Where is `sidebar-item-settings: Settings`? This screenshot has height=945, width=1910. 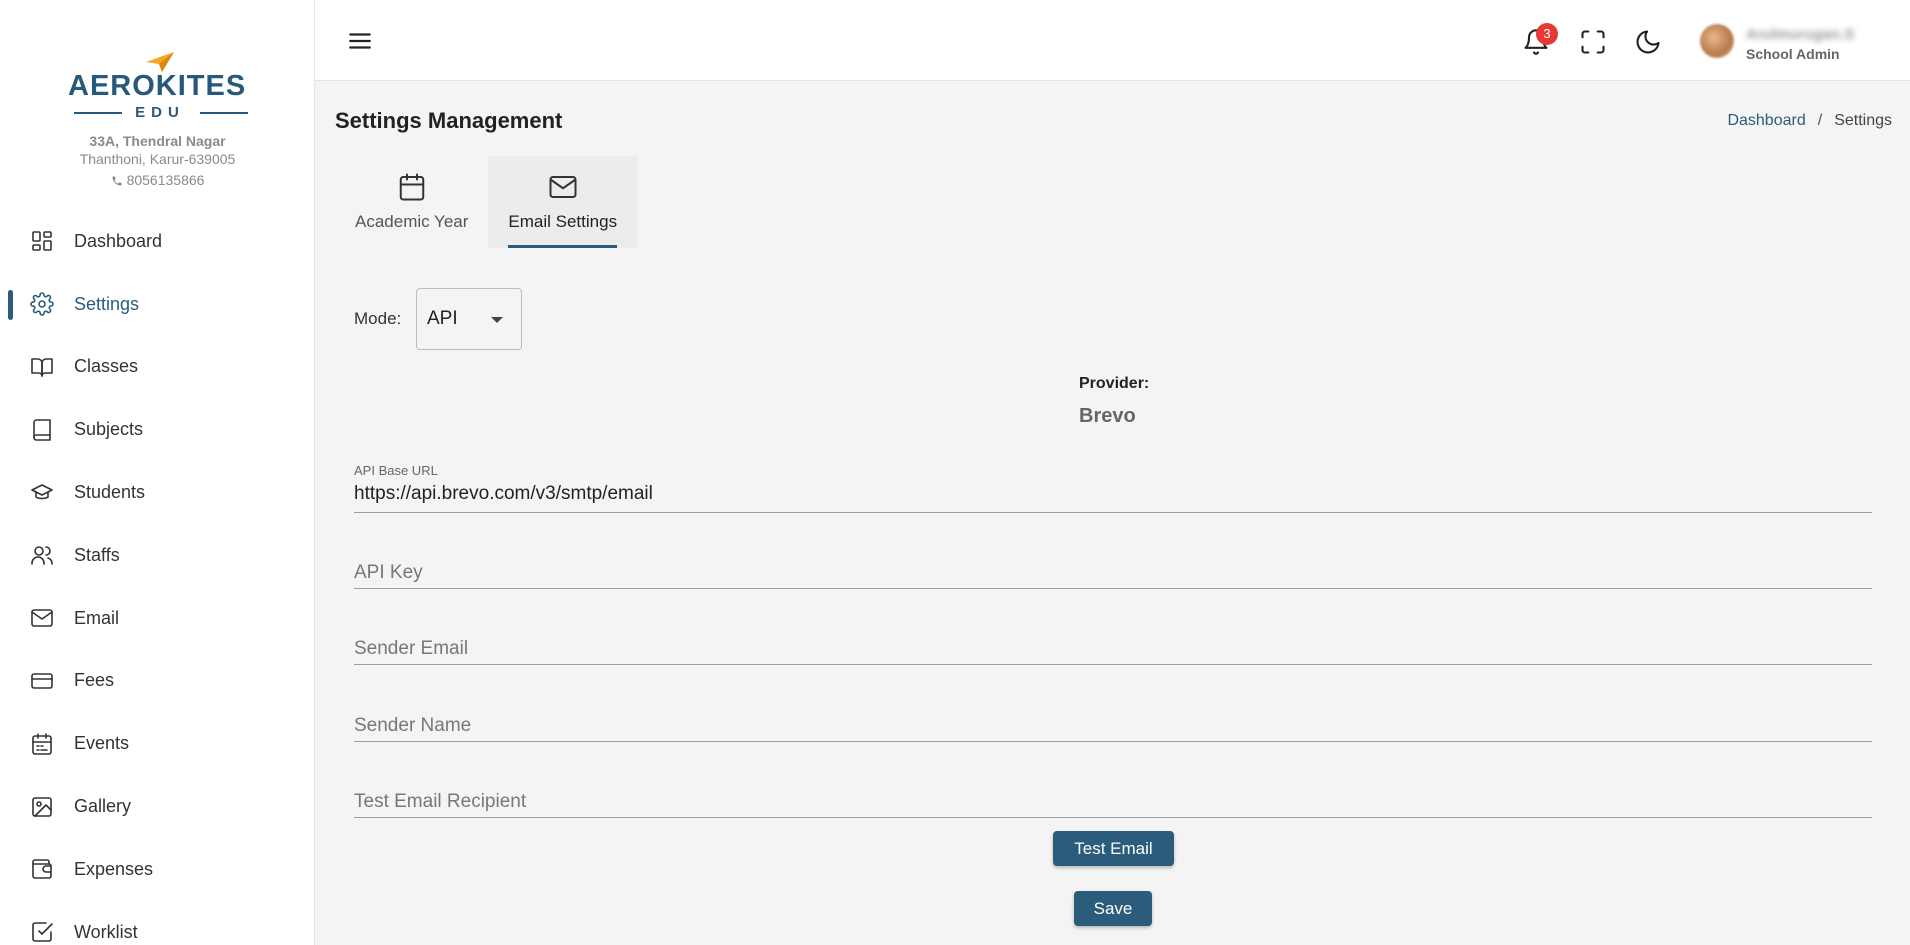
sidebar-item-settings: Settings is located at coordinates (157, 304).